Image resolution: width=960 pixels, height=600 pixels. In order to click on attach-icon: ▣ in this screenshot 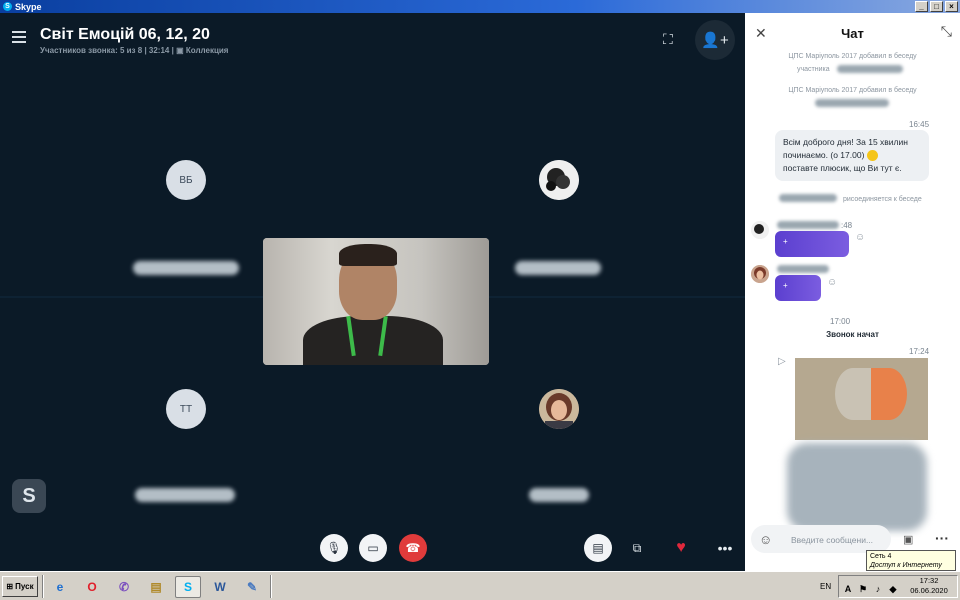, I will do `click(908, 539)`.